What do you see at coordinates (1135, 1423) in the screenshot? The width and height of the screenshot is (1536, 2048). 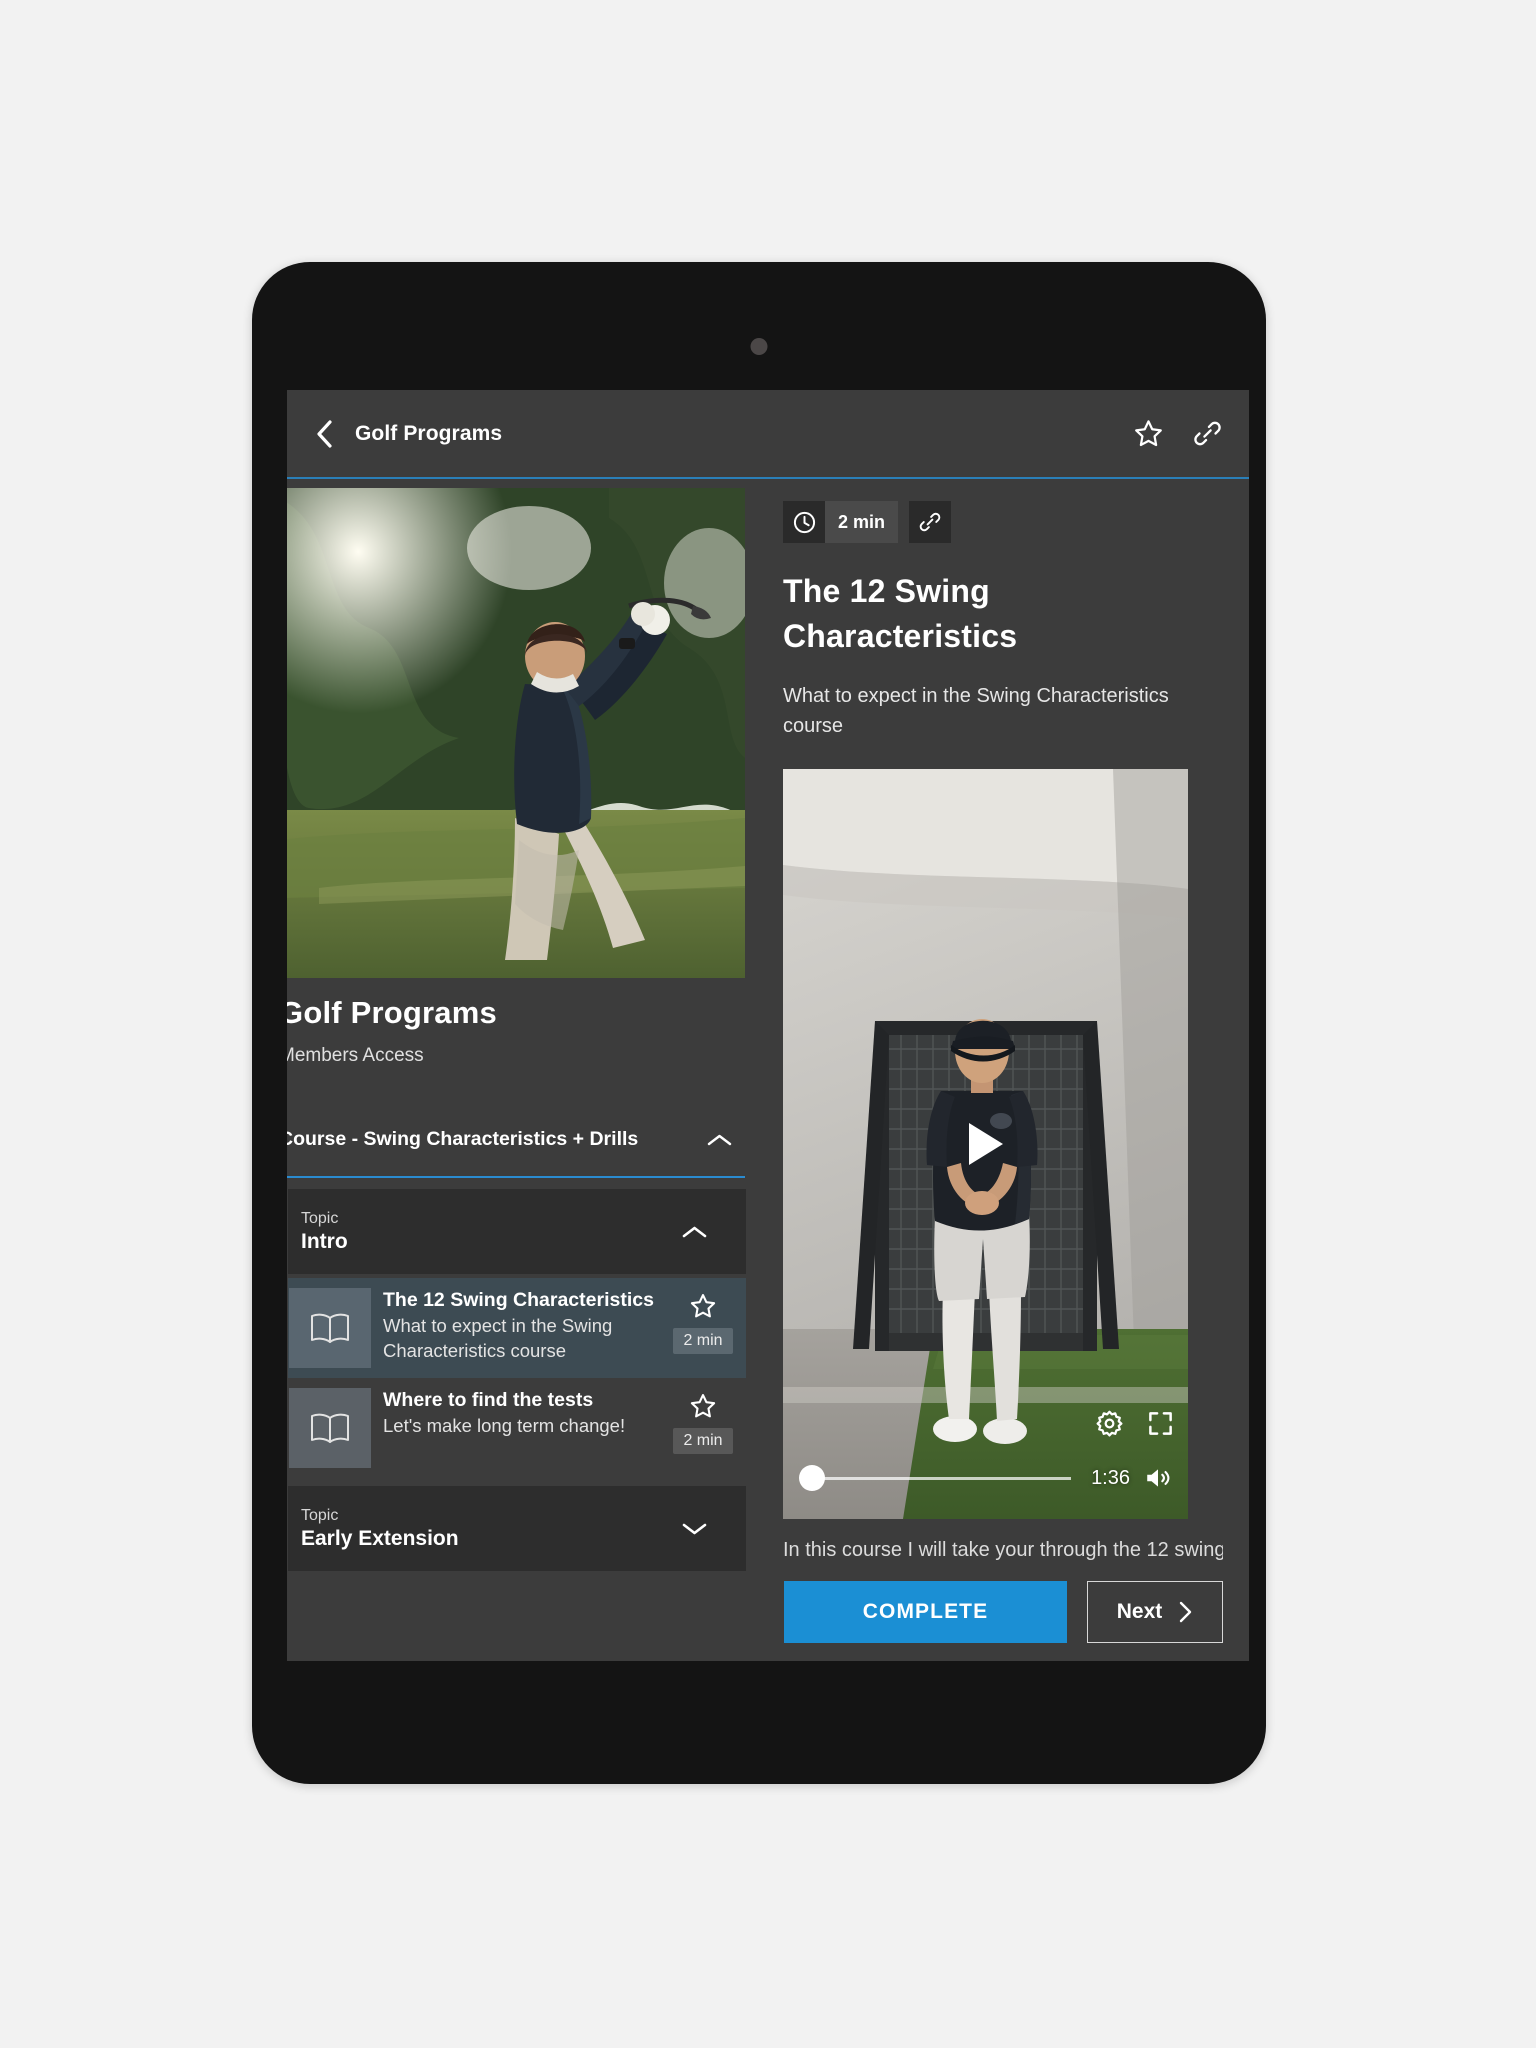 I see `video-controls-upper` at bounding box center [1135, 1423].